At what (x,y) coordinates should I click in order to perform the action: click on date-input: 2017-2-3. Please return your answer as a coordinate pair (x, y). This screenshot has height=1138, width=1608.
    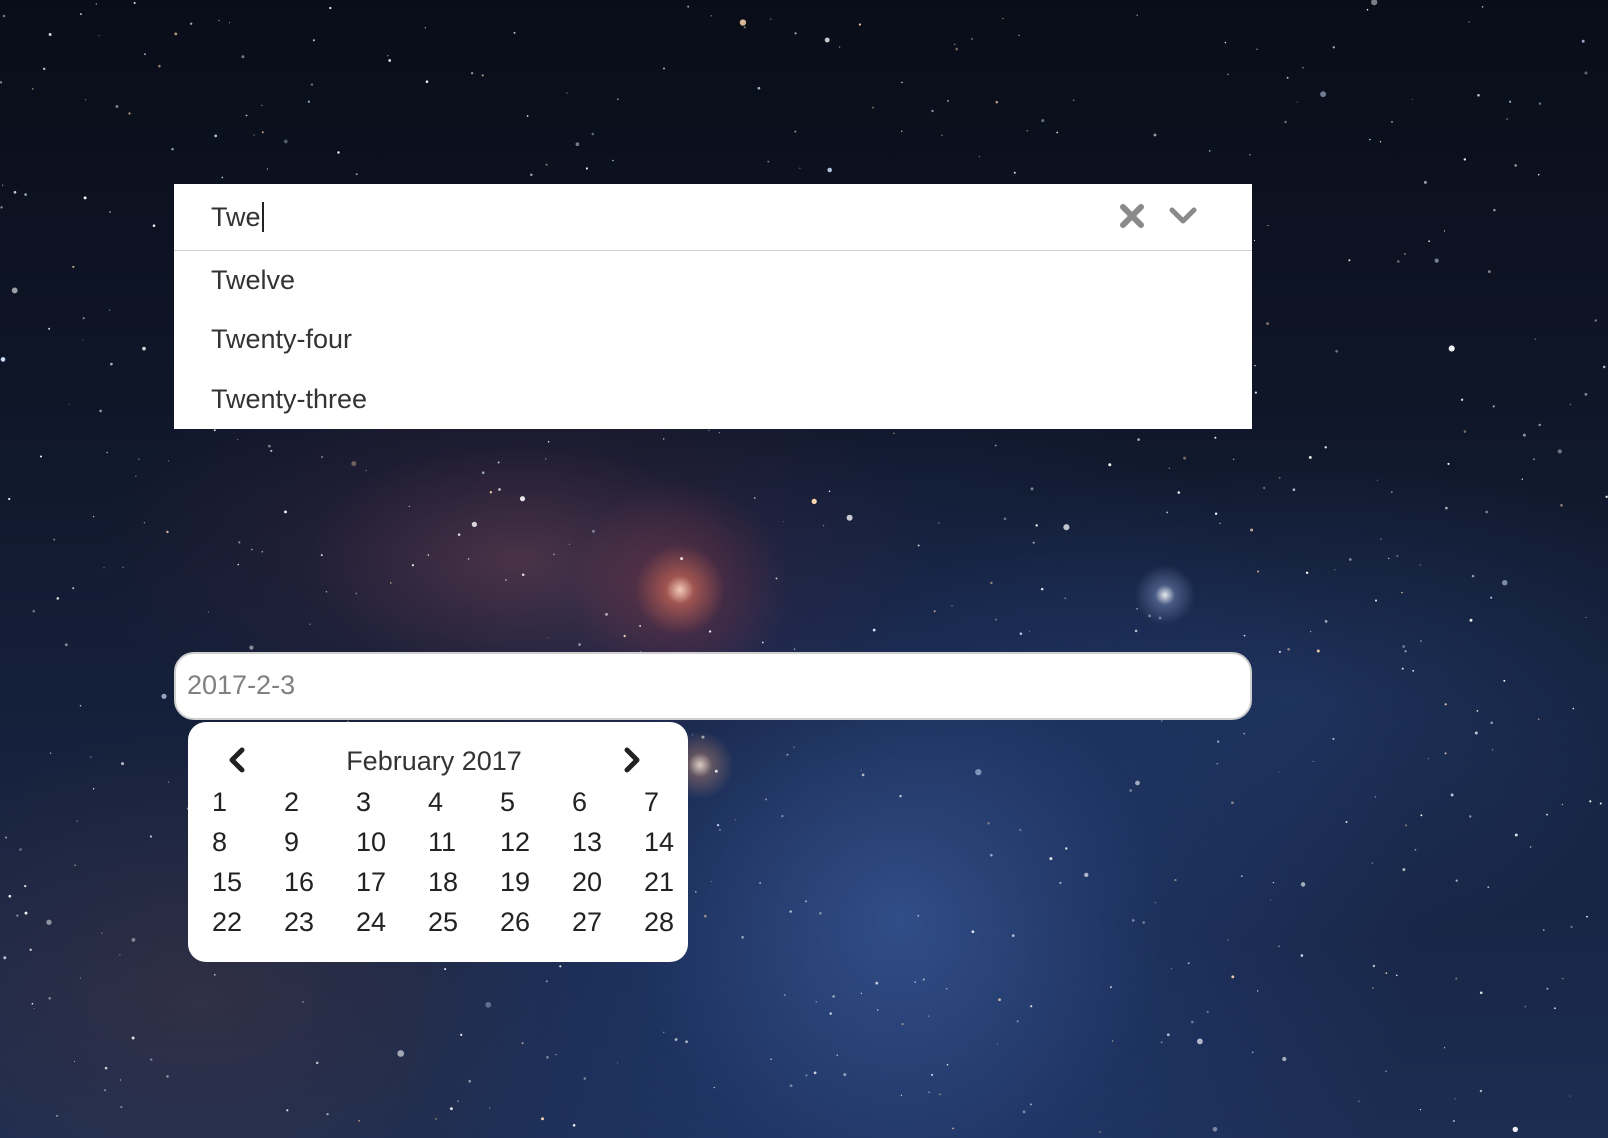
    Looking at the image, I should click on (713, 686).